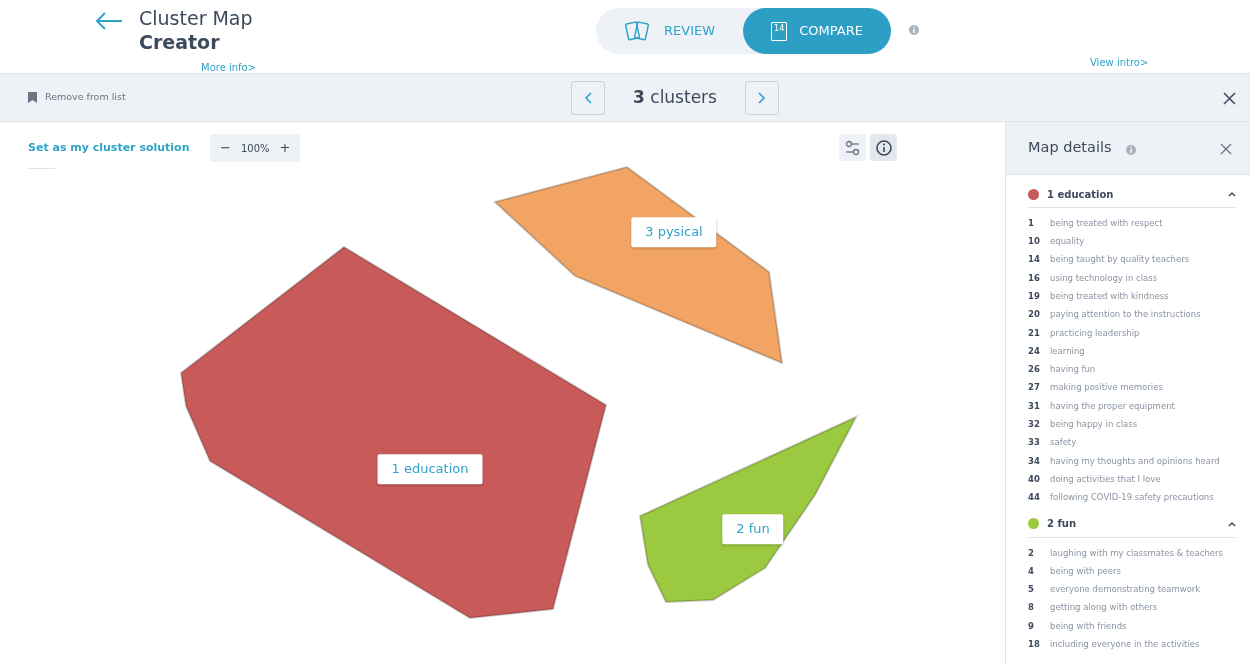 This screenshot has height=664, width=1250. Describe the element at coordinates (109, 20) in the screenshot. I see `back-arrow-icon` at that location.